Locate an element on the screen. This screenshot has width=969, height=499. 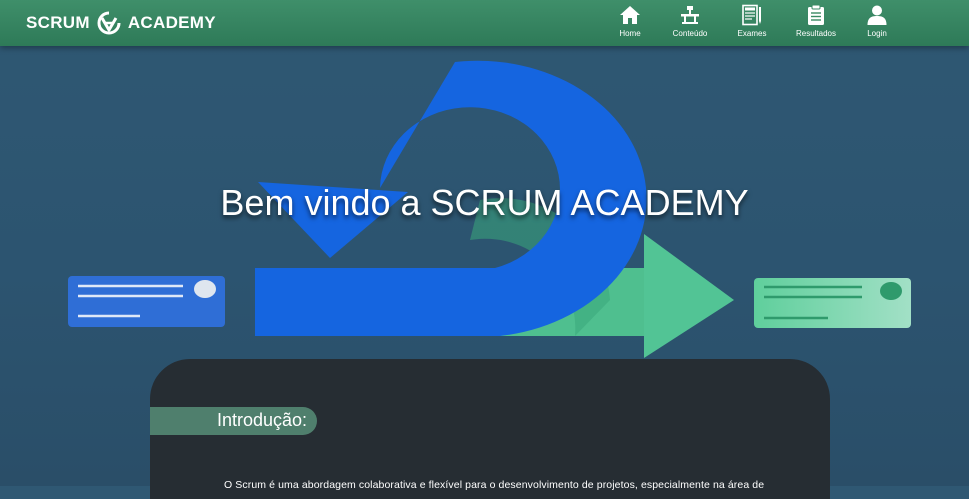
nav-item-home: Home is located at coordinates (630, 24).